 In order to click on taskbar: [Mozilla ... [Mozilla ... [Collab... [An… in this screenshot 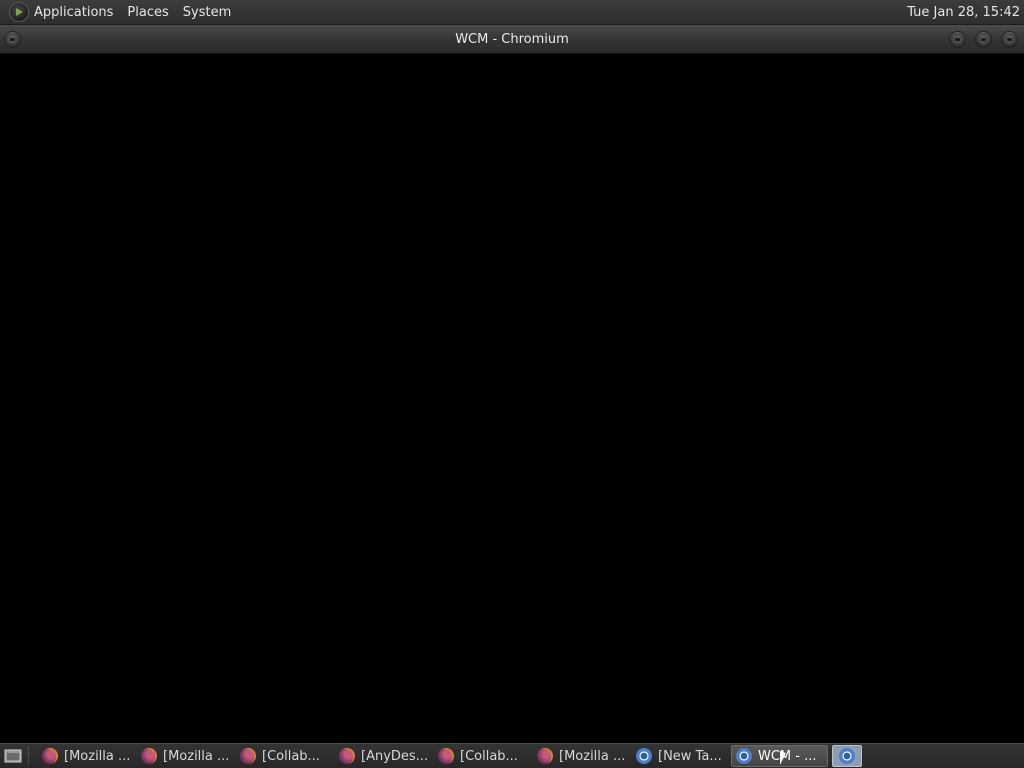, I will do `click(512, 755)`.